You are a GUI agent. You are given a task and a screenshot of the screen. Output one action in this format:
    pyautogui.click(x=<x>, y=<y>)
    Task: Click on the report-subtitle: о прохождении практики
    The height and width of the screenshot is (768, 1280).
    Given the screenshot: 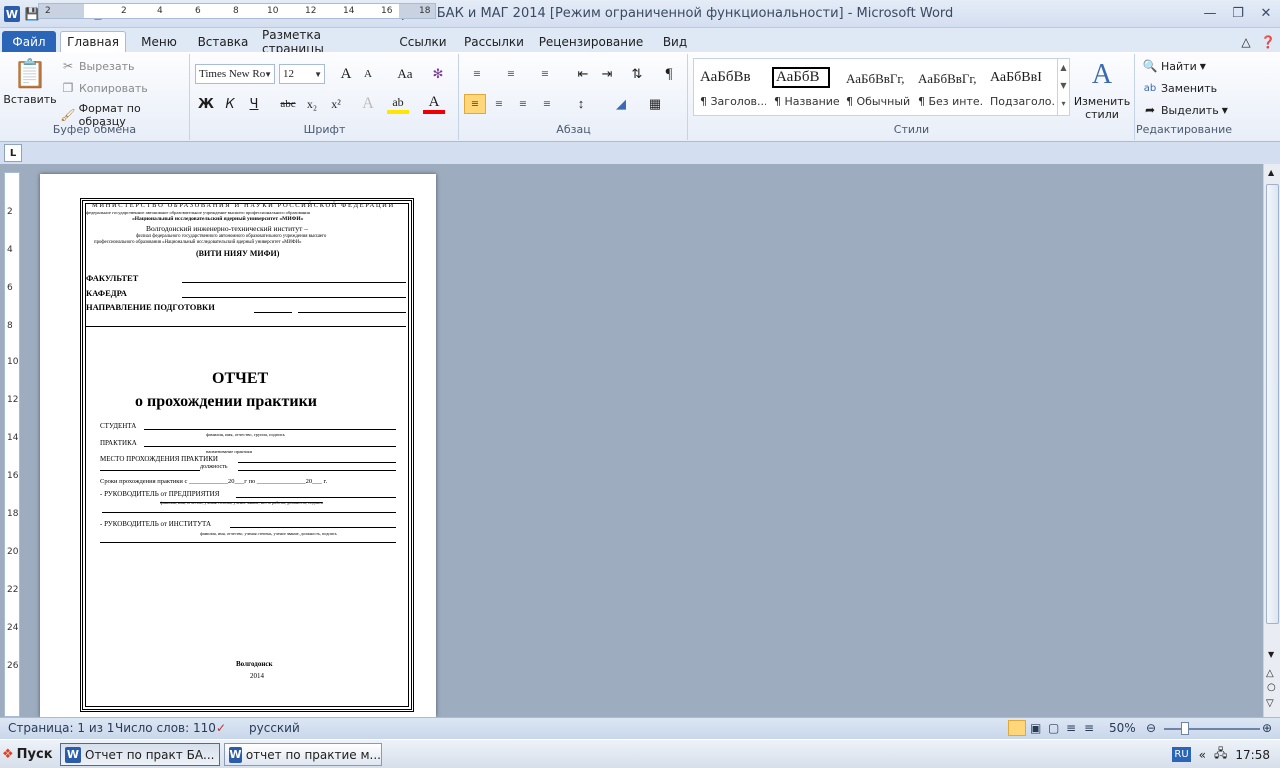 What is the action you would take?
    pyautogui.click(x=226, y=401)
    